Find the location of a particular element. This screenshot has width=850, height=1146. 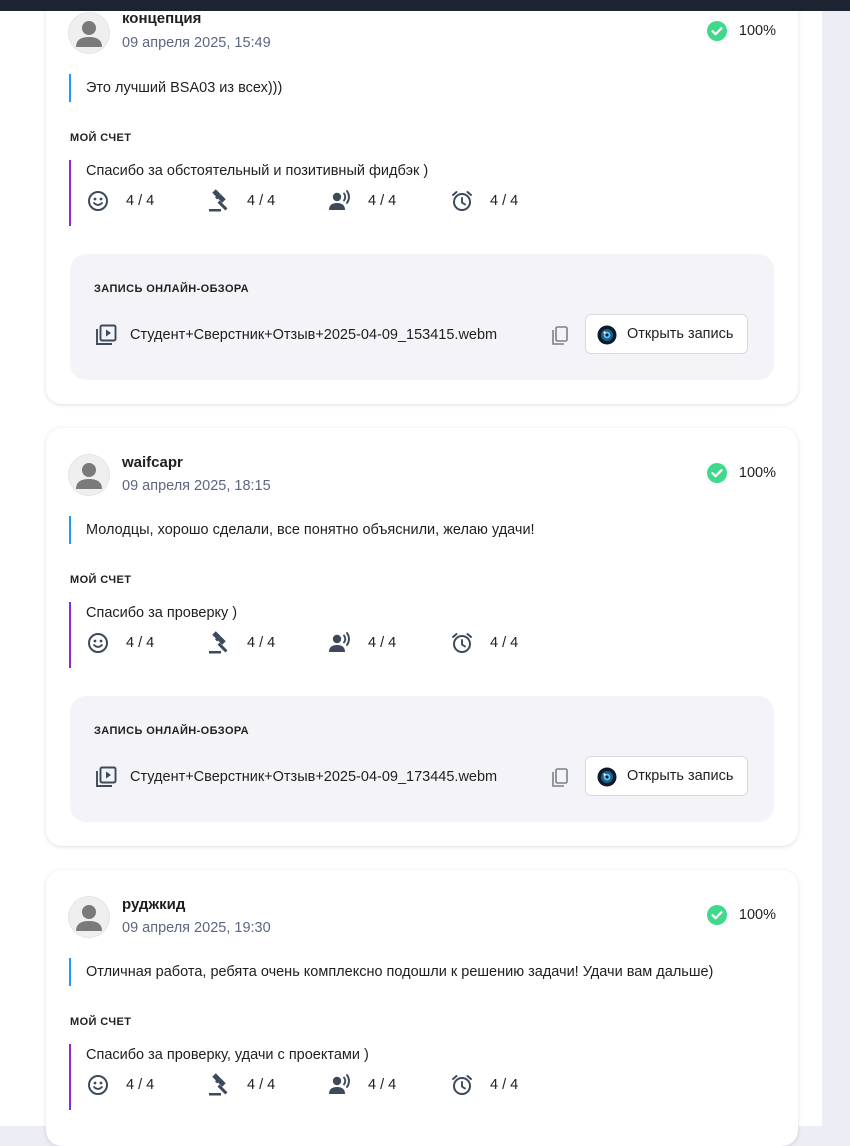

username: waifcapr is located at coordinates (152, 462).